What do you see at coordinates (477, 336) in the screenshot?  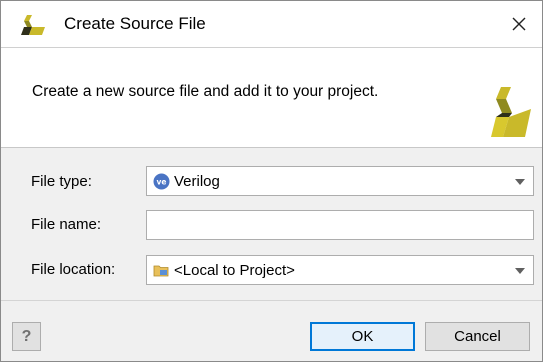 I see `cancel-button: Cancel` at bounding box center [477, 336].